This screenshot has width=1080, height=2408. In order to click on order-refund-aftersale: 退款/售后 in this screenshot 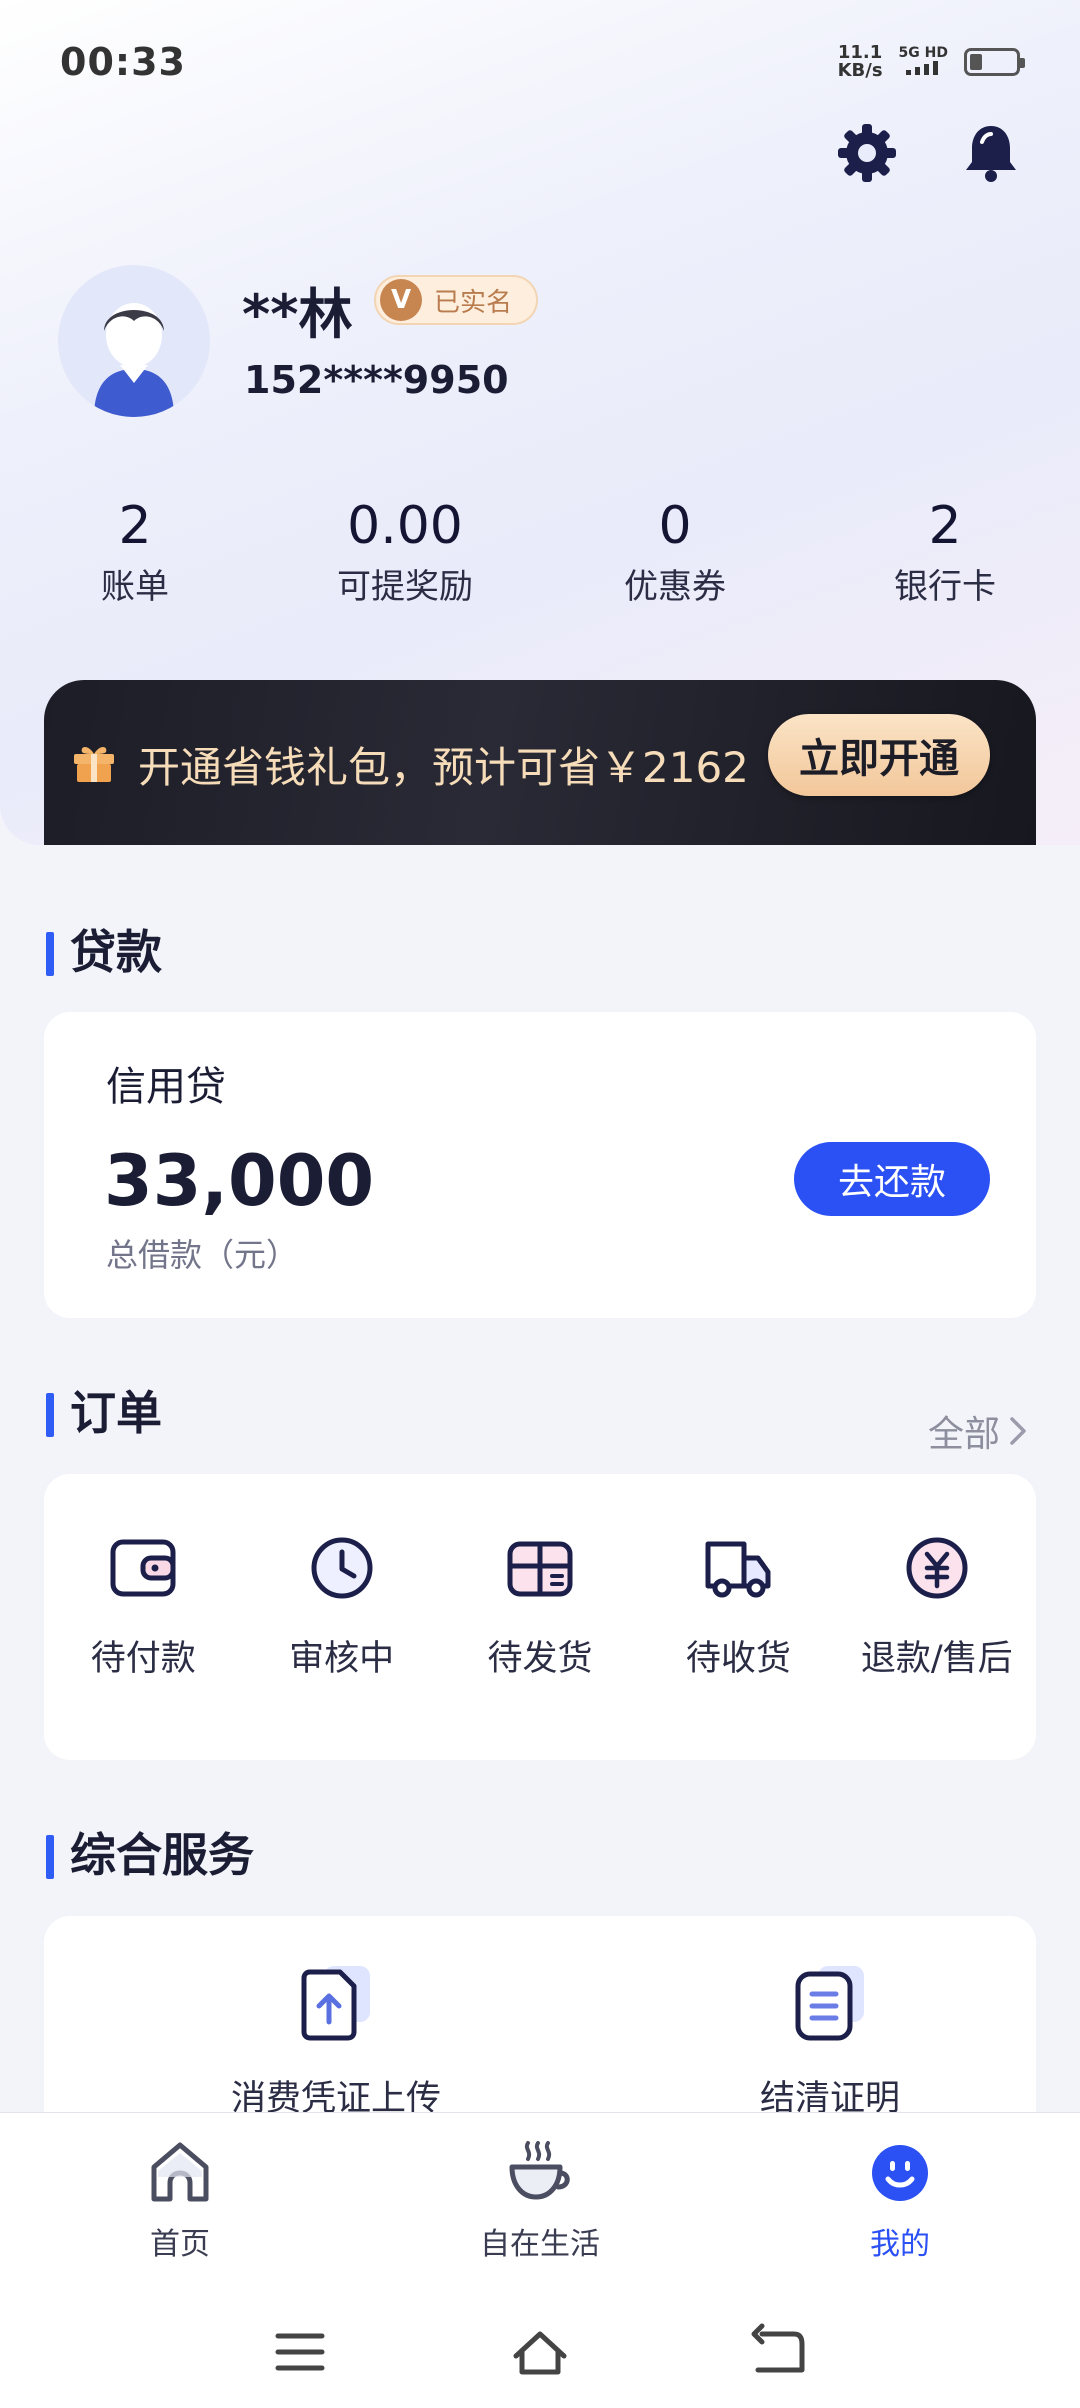, I will do `click(937, 1605)`.